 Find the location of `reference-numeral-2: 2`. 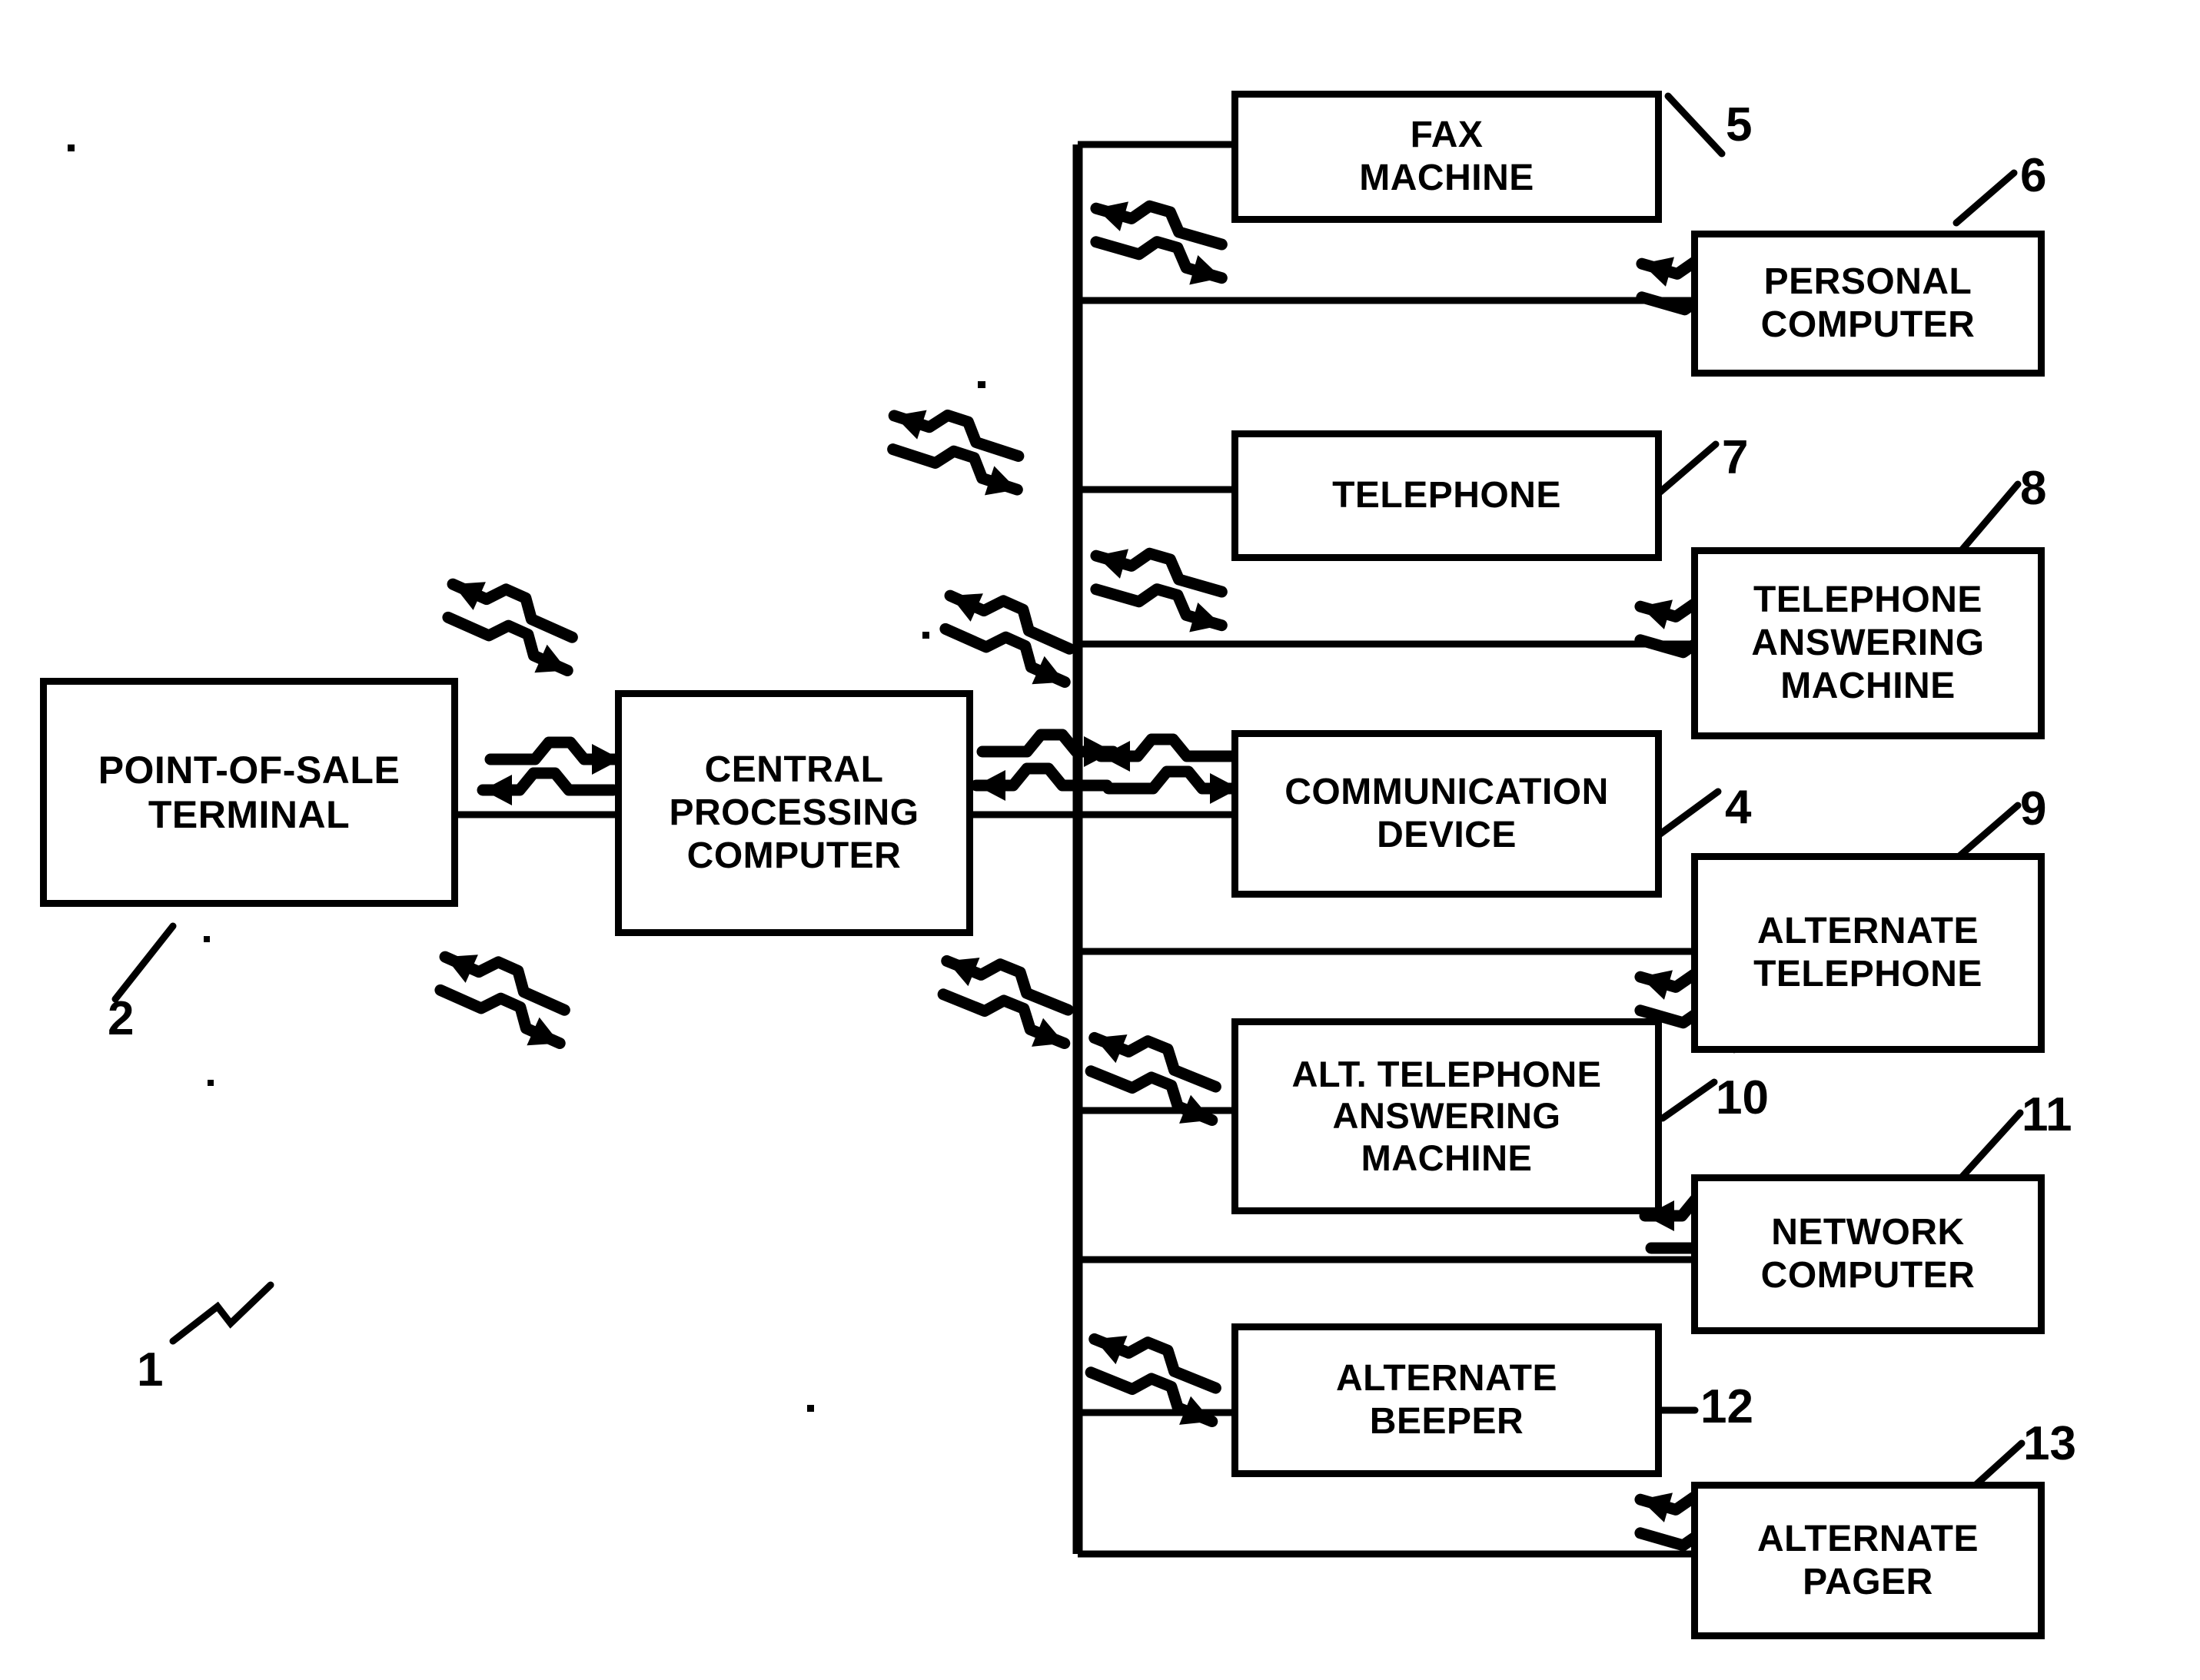

reference-numeral-2: 2 is located at coordinates (122, 1019).